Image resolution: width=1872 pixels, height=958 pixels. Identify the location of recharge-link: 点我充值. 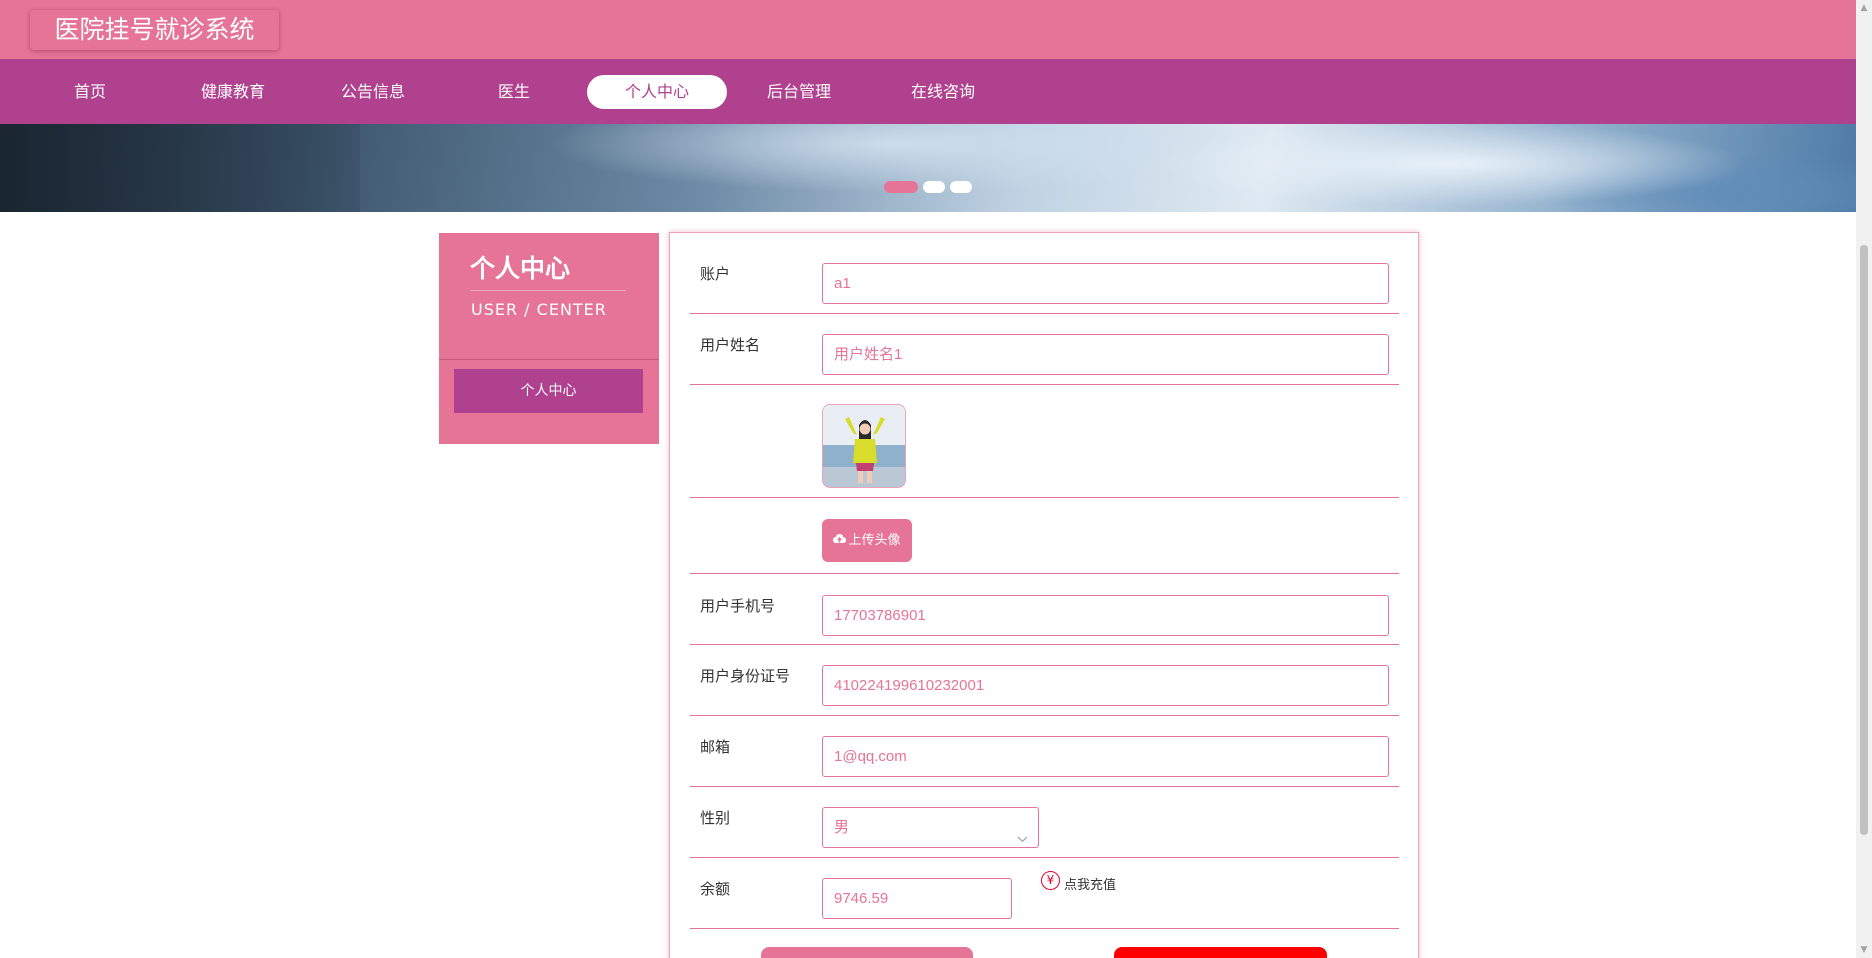
(1090, 883).